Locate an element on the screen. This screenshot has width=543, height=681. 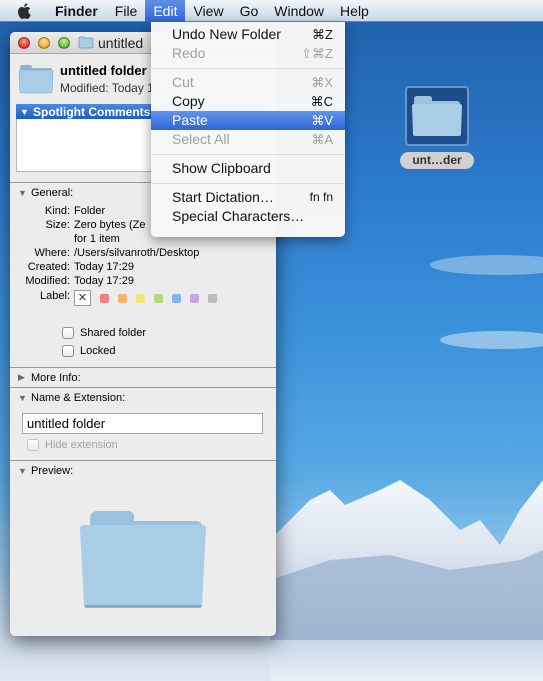
preview-area is located at coordinates (143, 558).